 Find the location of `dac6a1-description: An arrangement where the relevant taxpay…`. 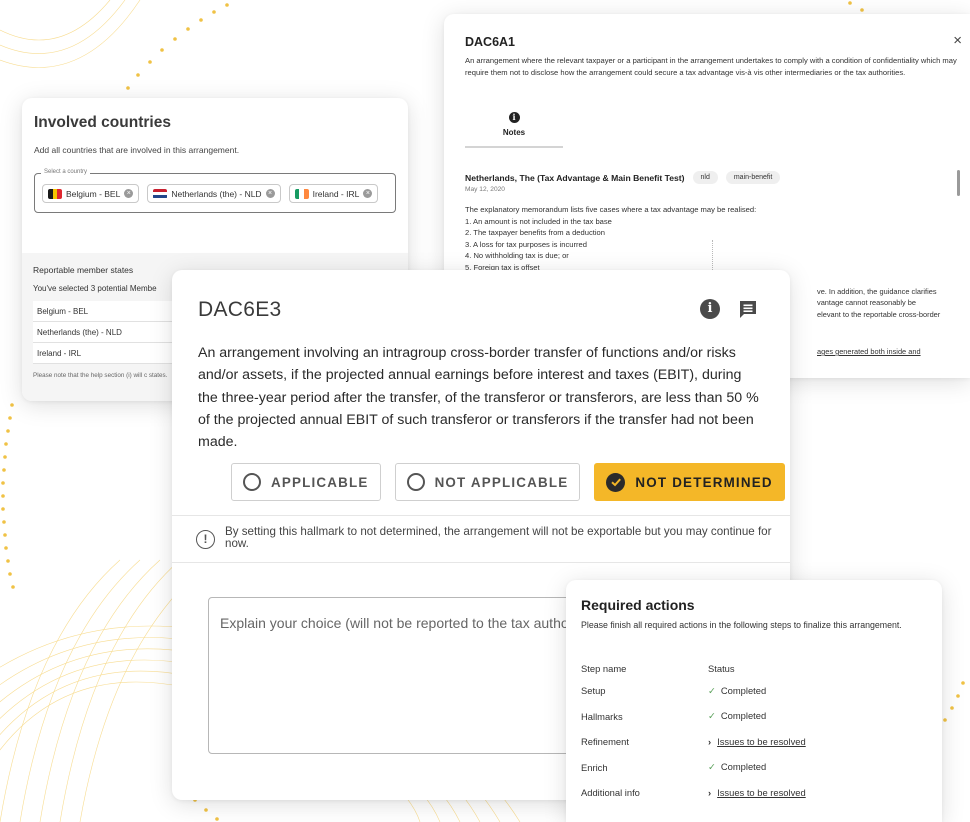

dac6a1-description: An arrangement where the relevant taxpay… is located at coordinates (711, 66).